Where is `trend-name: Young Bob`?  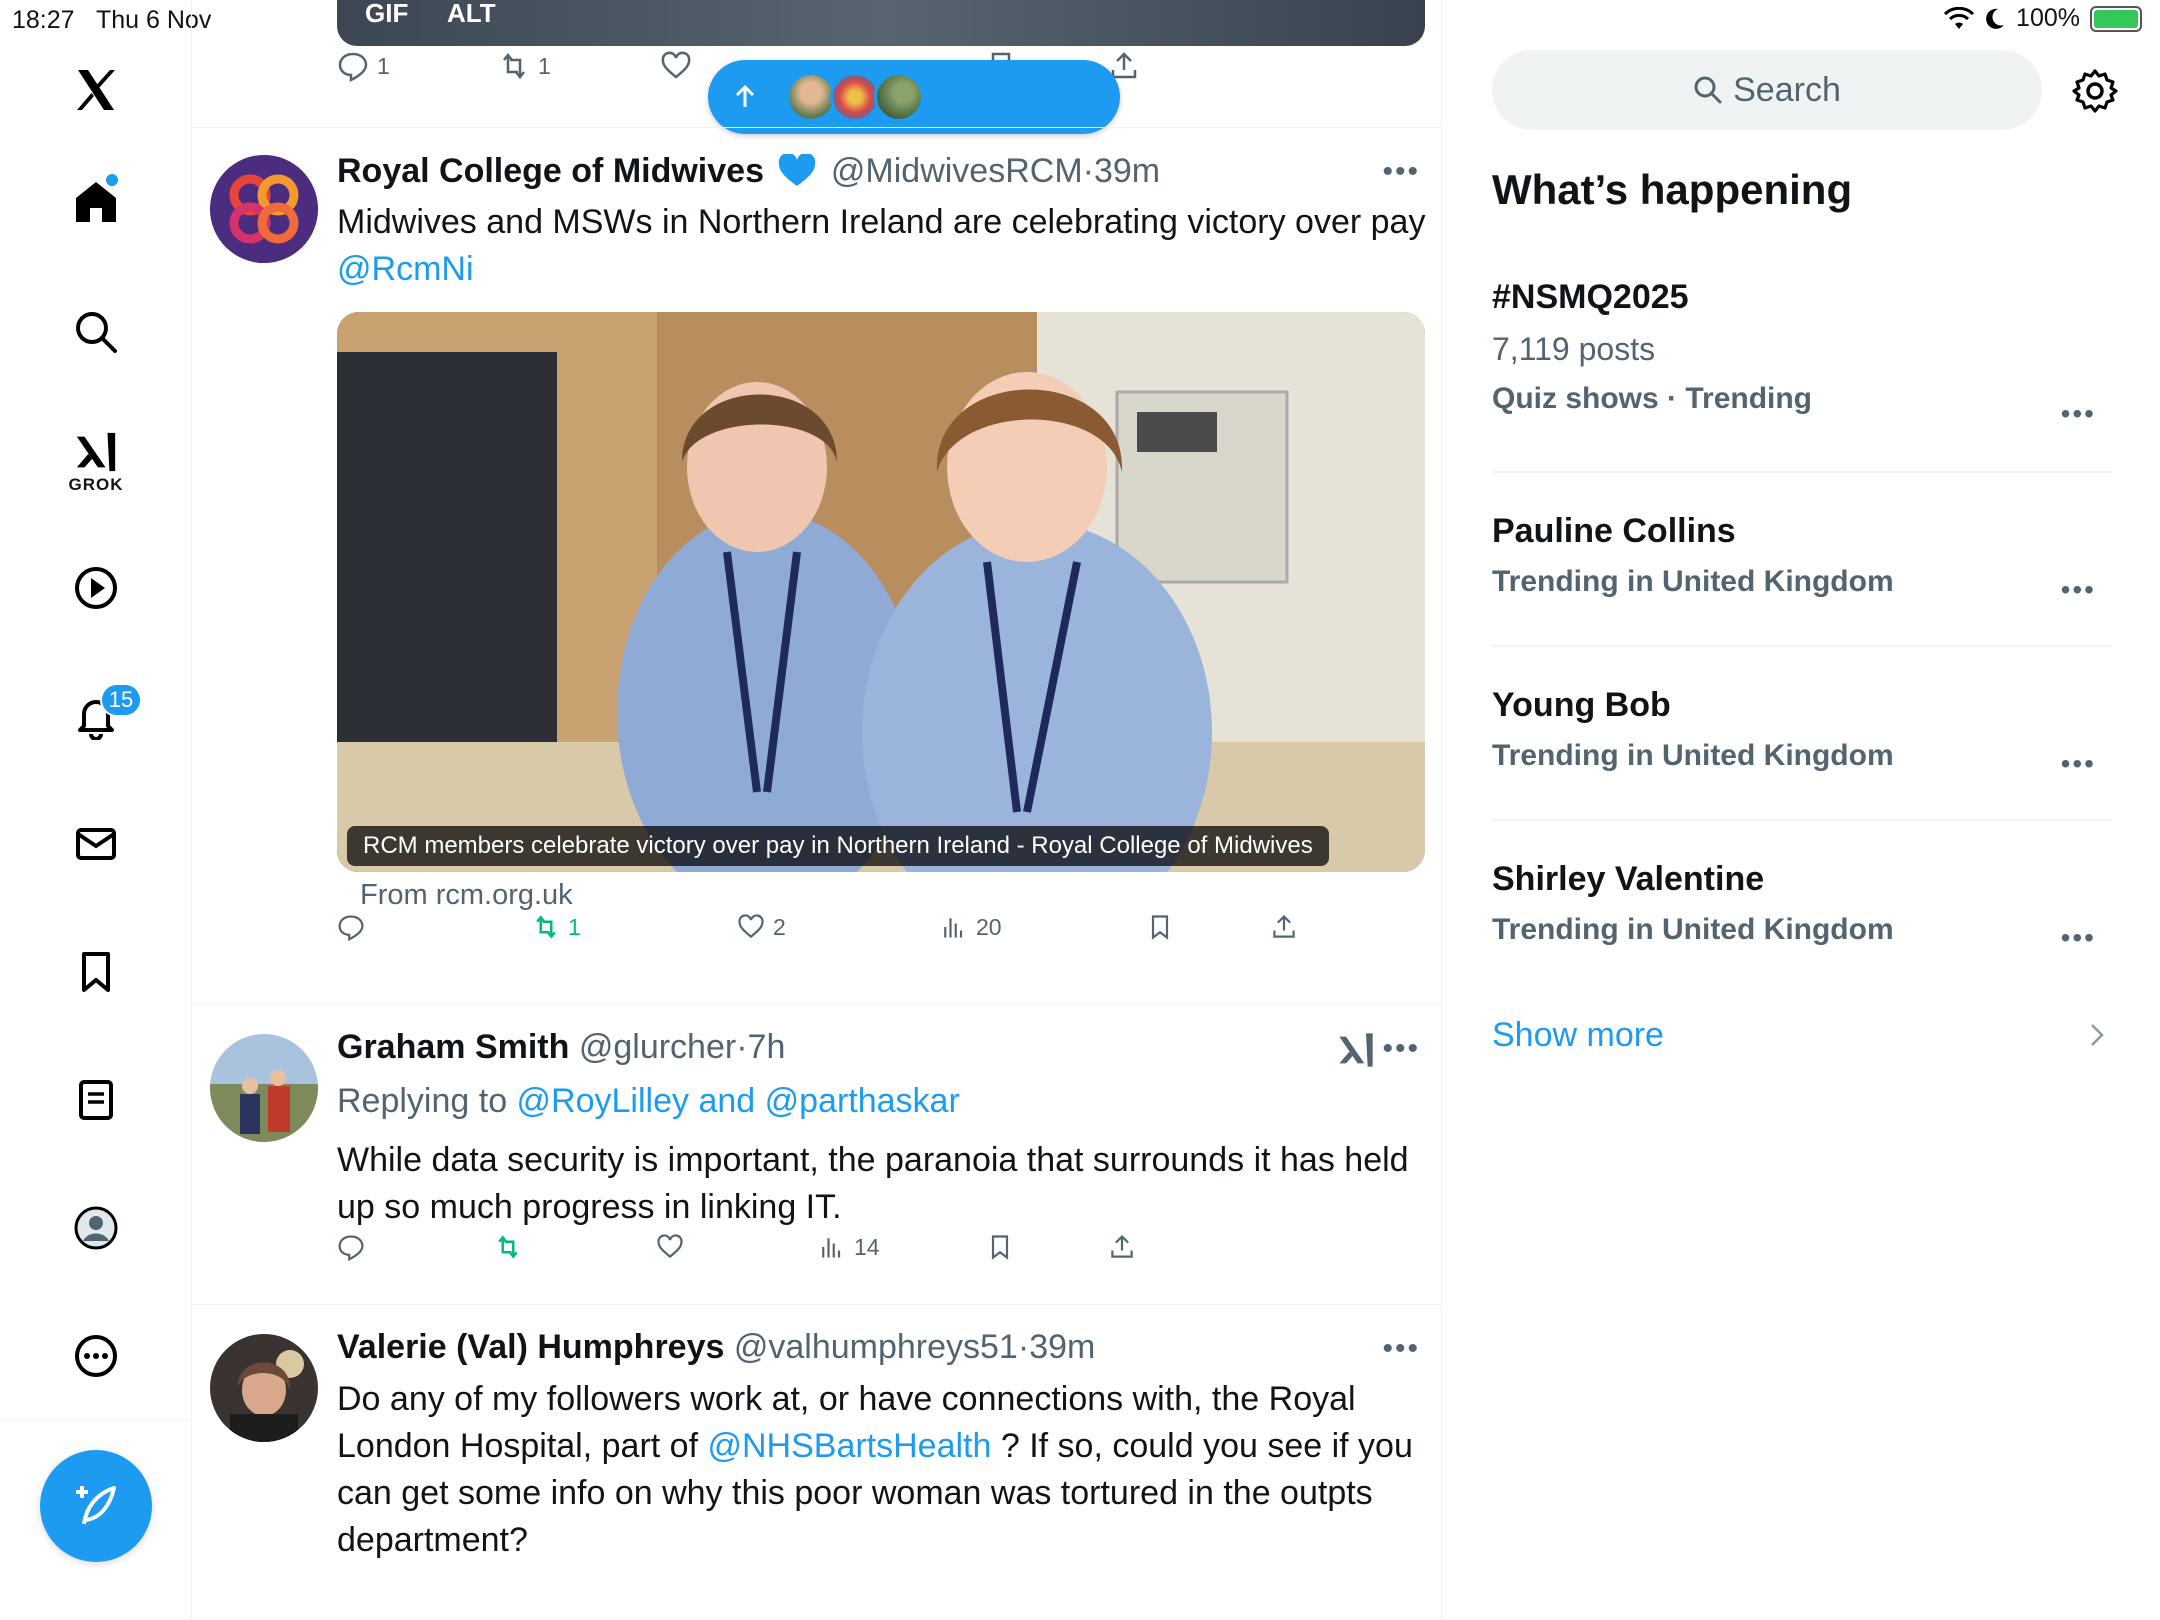
trend-name: Young Bob is located at coordinates (1581, 705).